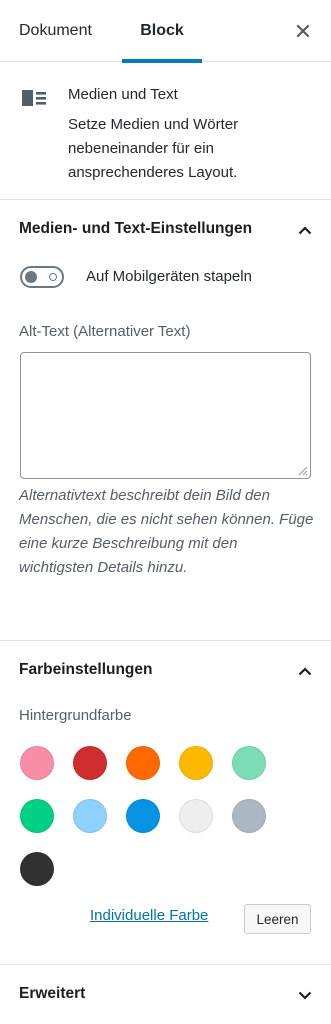 Image resolution: width=331 pixels, height=1024 pixels. What do you see at coordinates (165, 995) in the screenshot?
I see `advanced-settings-toggle: Erweitert` at bounding box center [165, 995].